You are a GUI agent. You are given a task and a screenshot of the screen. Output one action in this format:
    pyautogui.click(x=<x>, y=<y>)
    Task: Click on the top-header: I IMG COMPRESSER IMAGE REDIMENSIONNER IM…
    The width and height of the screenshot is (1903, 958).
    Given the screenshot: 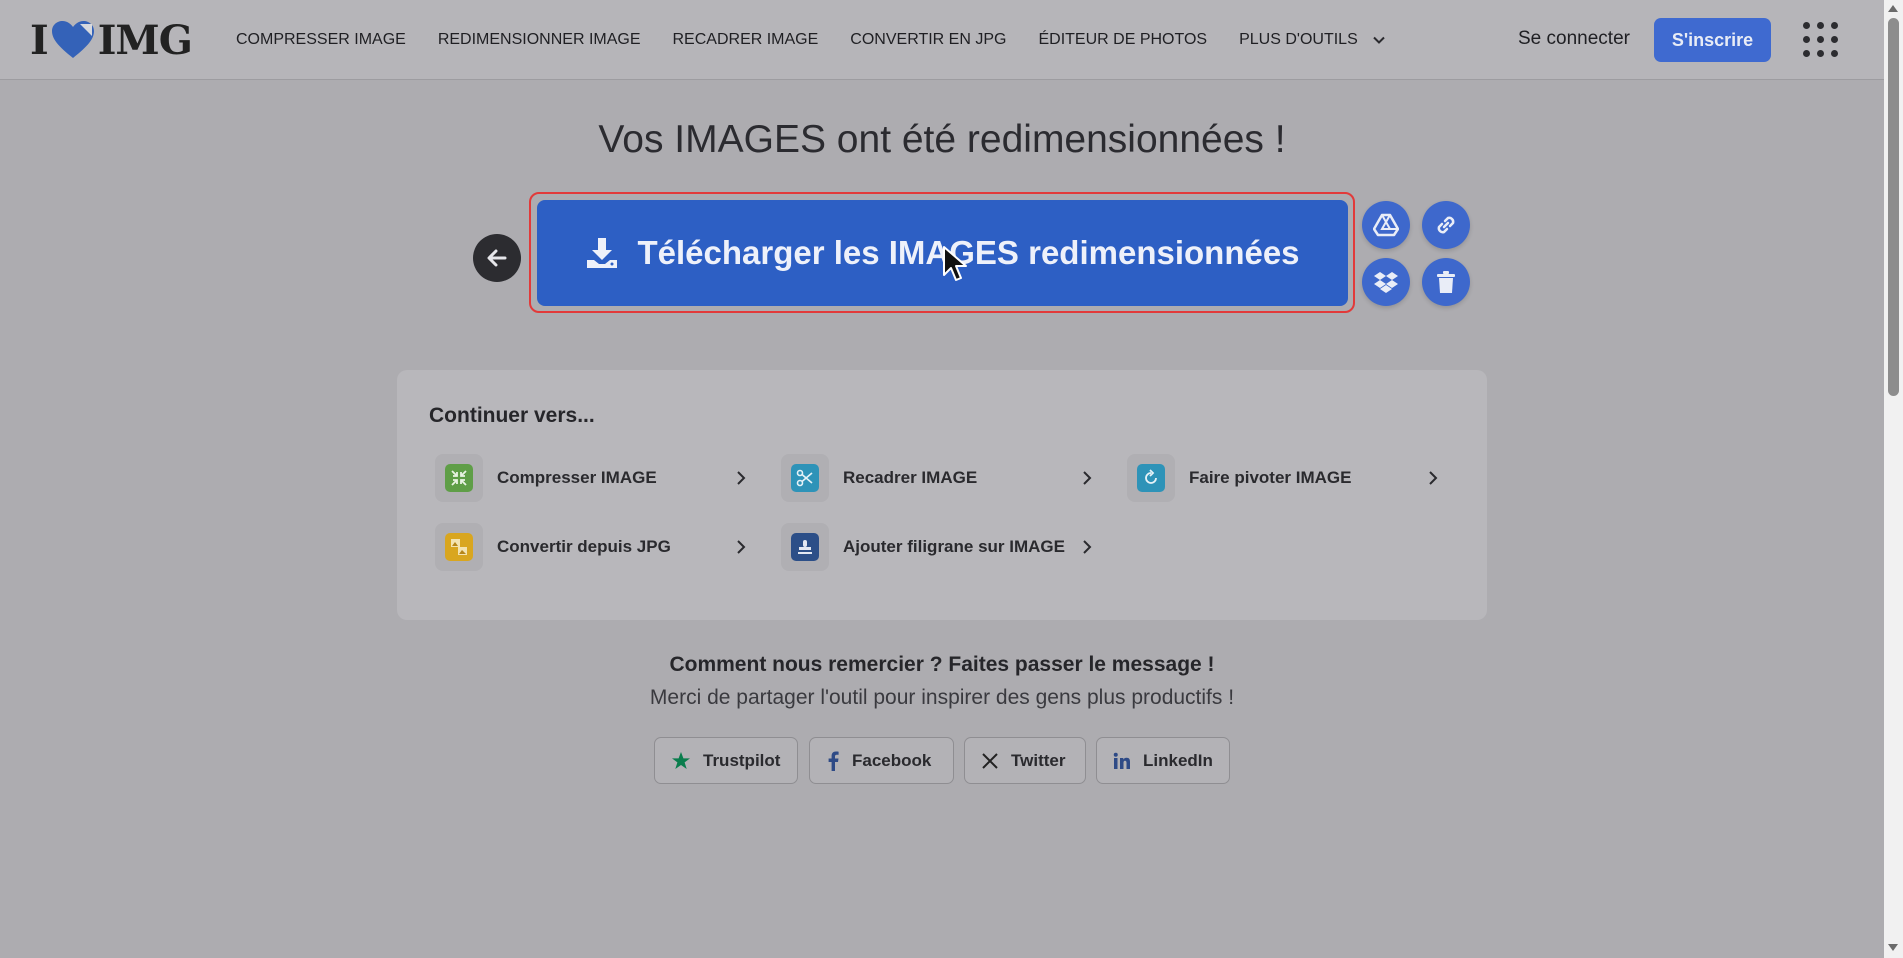 What is the action you would take?
    pyautogui.click(x=942, y=40)
    